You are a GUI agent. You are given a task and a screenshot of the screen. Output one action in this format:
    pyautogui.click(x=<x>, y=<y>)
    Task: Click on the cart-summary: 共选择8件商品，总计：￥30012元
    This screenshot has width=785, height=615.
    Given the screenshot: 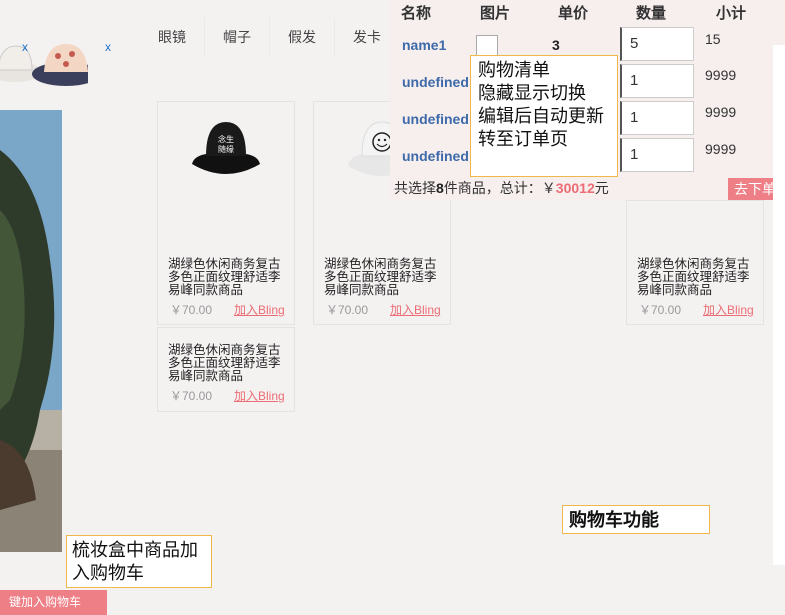 What is the action you would take?
    pyautogui.click(x=501, y=188)
    